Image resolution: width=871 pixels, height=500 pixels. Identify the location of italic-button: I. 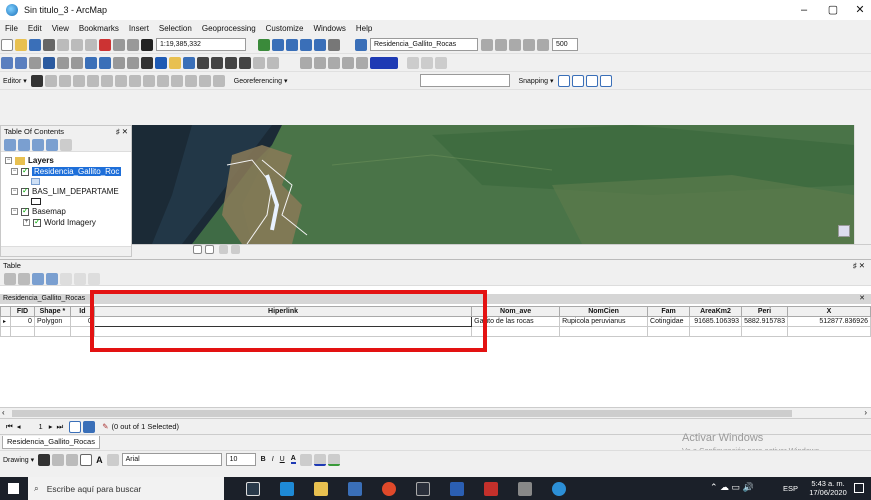
(273, 459).